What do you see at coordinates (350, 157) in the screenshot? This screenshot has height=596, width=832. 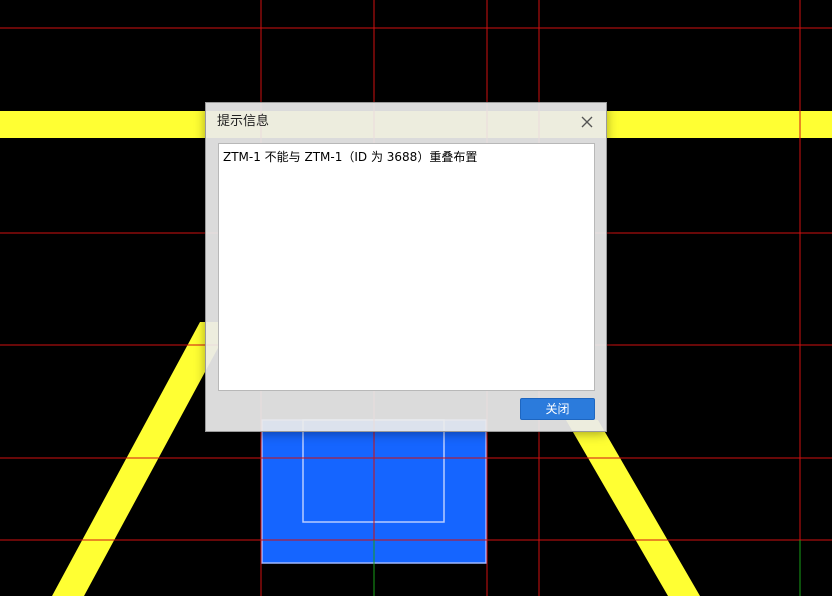 I see `message-text: ZTM-1 不能与 ZTM-1（ID 为 3688）重叠布置` at bounding box center [350, 157].